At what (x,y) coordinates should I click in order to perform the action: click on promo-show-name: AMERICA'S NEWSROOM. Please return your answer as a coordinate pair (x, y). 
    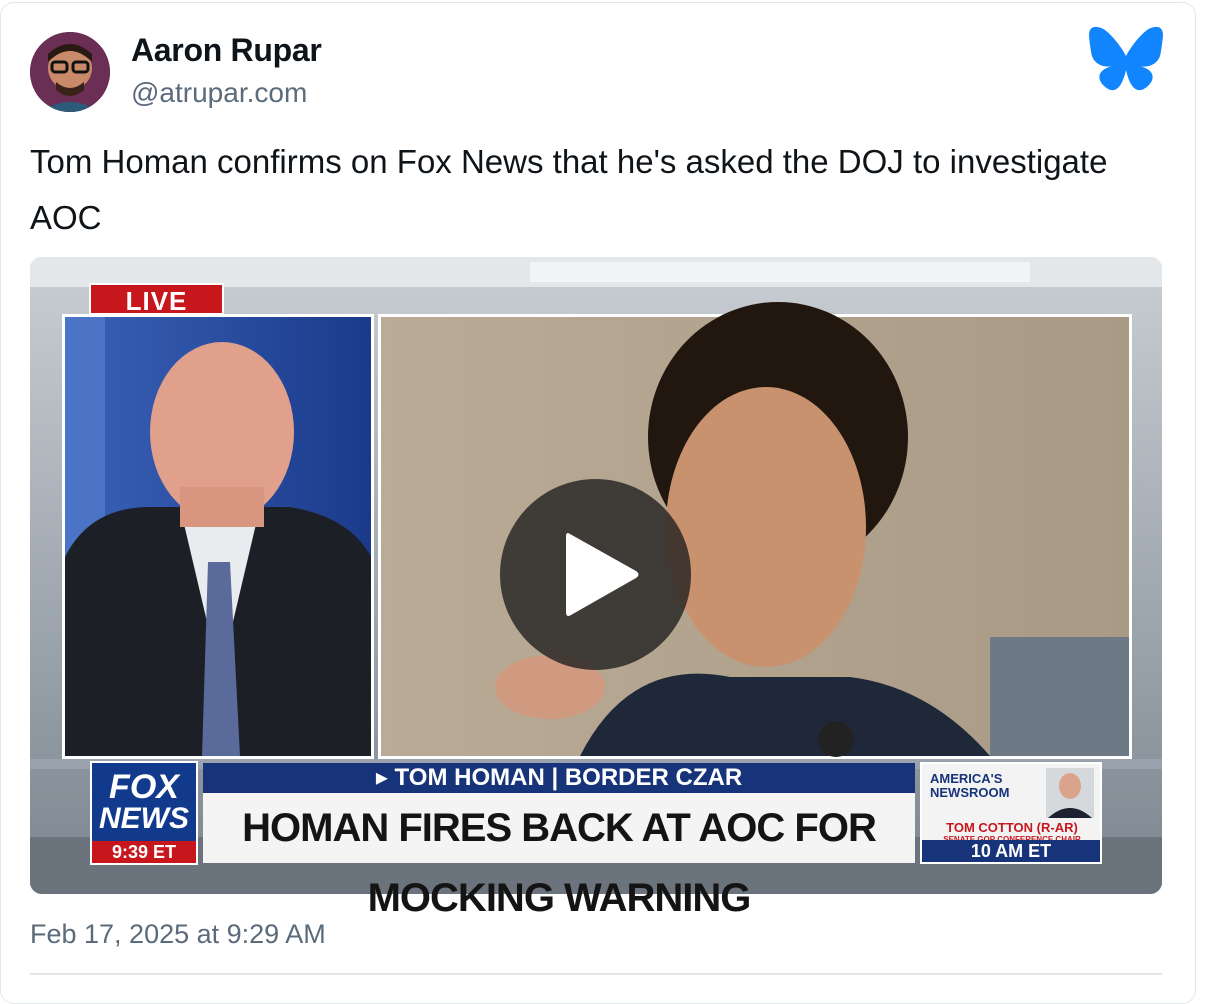
    Looking at the image, I should click on (970, 785).